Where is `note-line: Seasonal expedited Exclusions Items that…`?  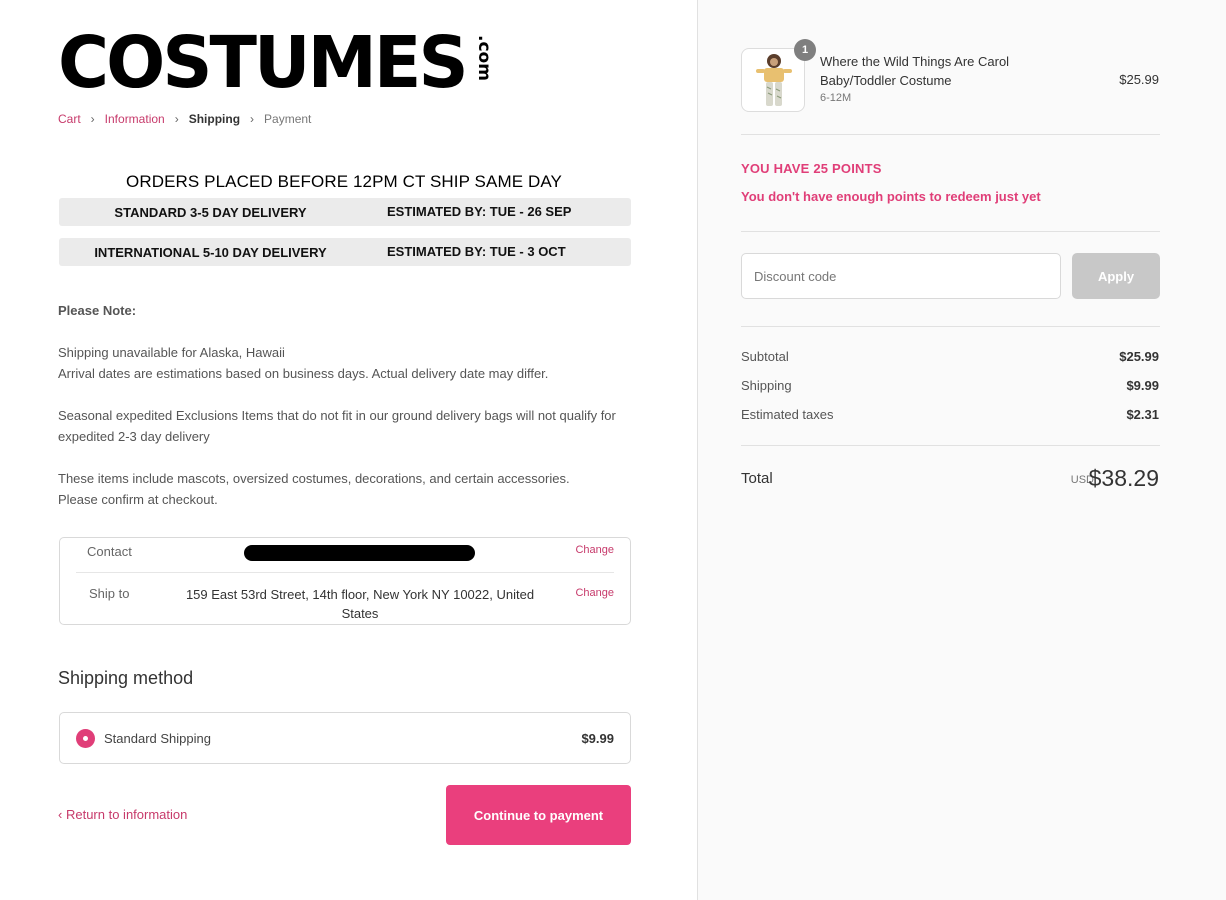 note-line: Seasonal expedited Exclusions Items that… is located at coordinates (337, 426).